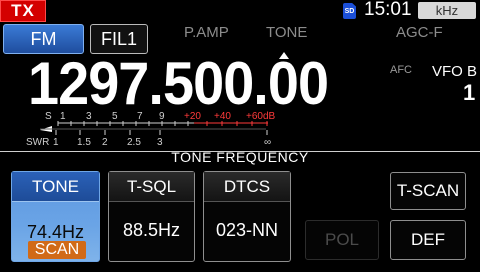 Image resolution: width=480 pixels, height=272 pixels. Describe the element at coordinates (57, 250) in the screenshot. I see `scan-badge: SCAN` at that location.